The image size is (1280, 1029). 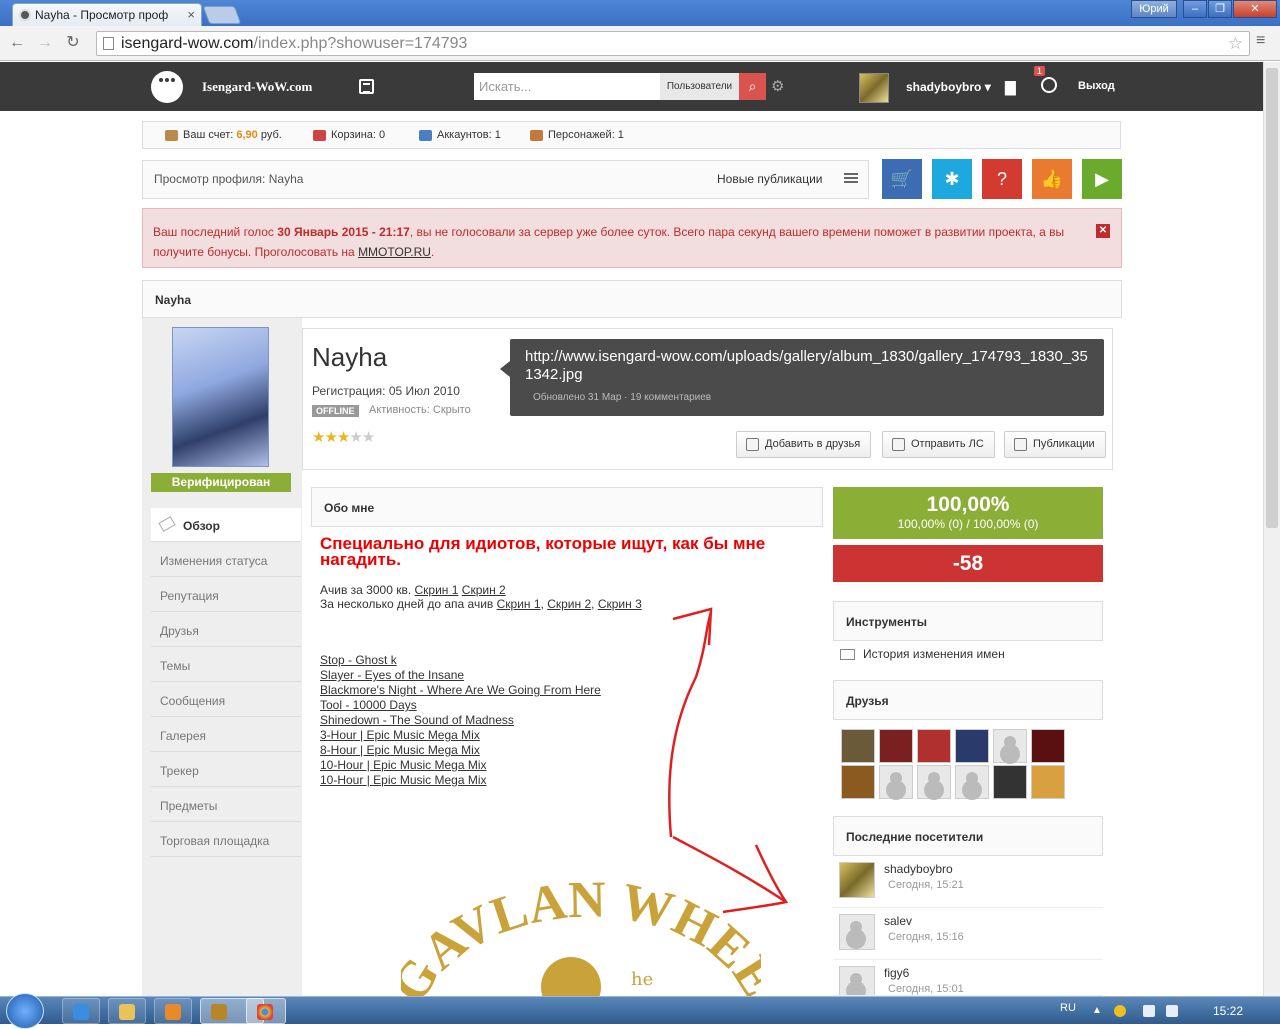 I want to click on maximize-button: ❐, so click(x=1220, y=9).